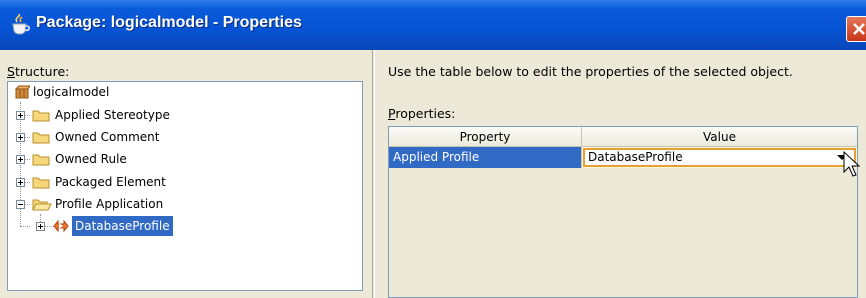  I want to click on tree-node-label: Applied Stereotype, so click(112, 115).